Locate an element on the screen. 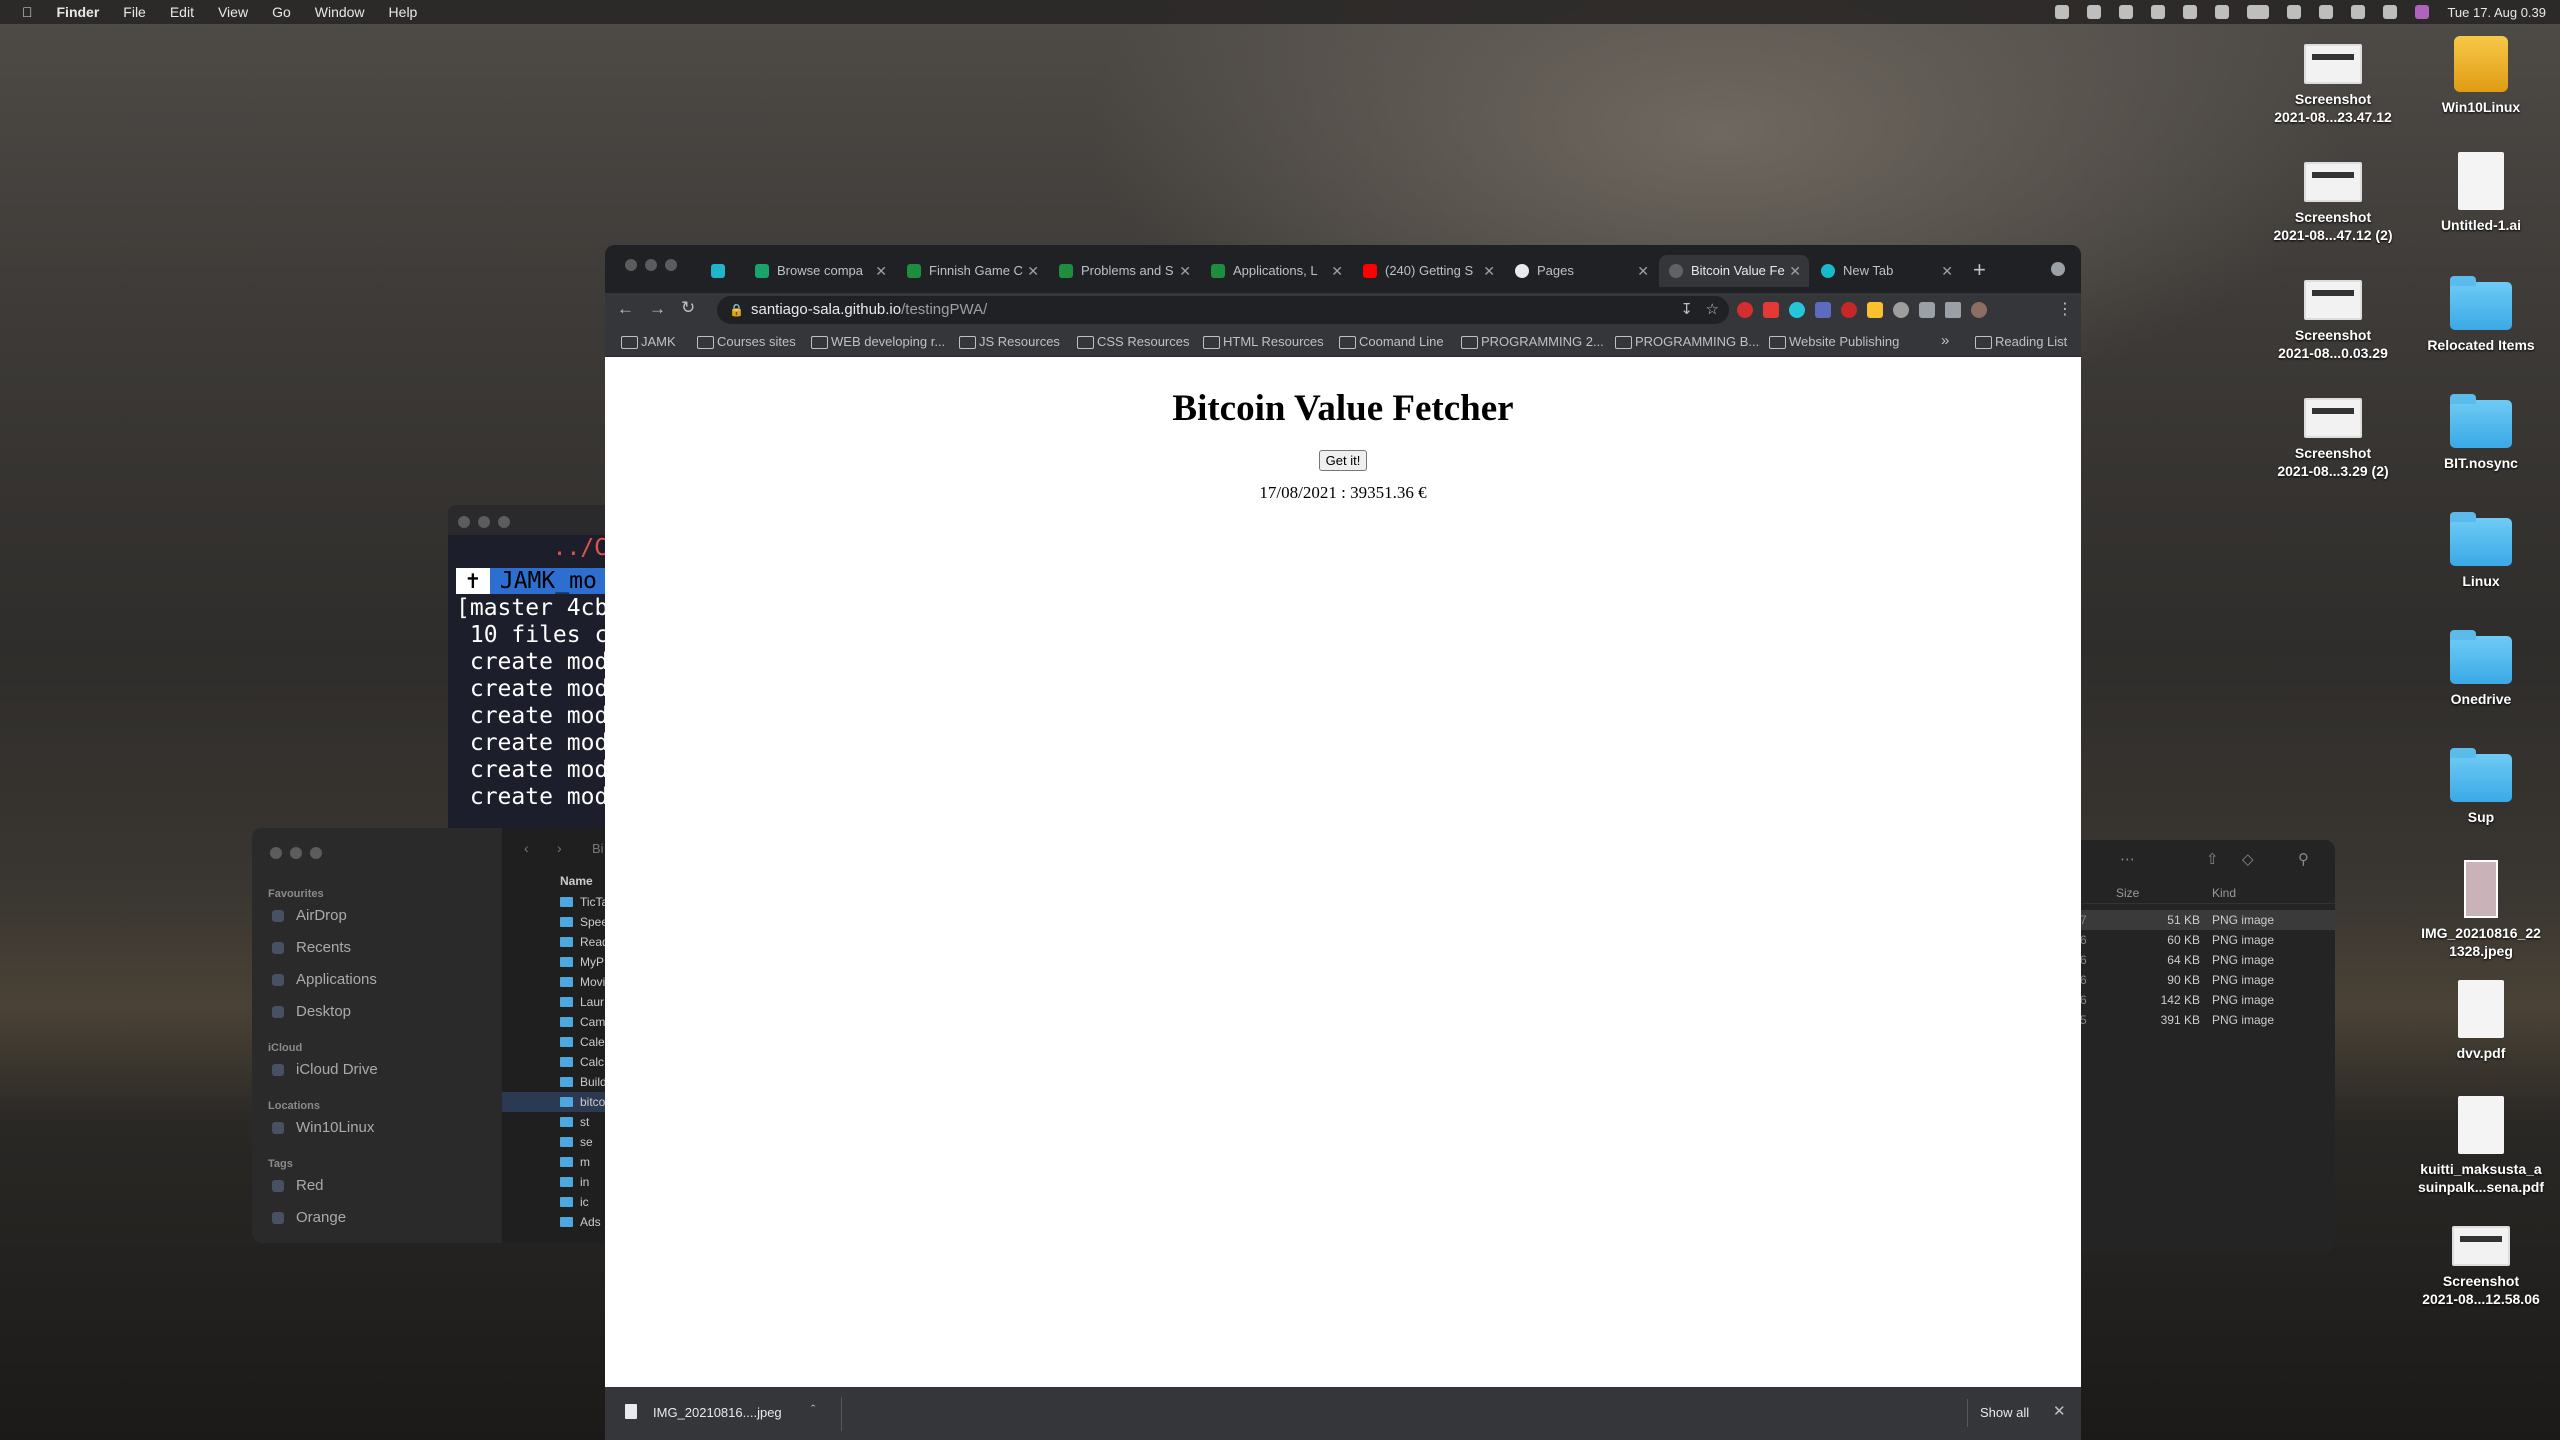  tag-icon: ◇ is located at coordinates (2248, 859).